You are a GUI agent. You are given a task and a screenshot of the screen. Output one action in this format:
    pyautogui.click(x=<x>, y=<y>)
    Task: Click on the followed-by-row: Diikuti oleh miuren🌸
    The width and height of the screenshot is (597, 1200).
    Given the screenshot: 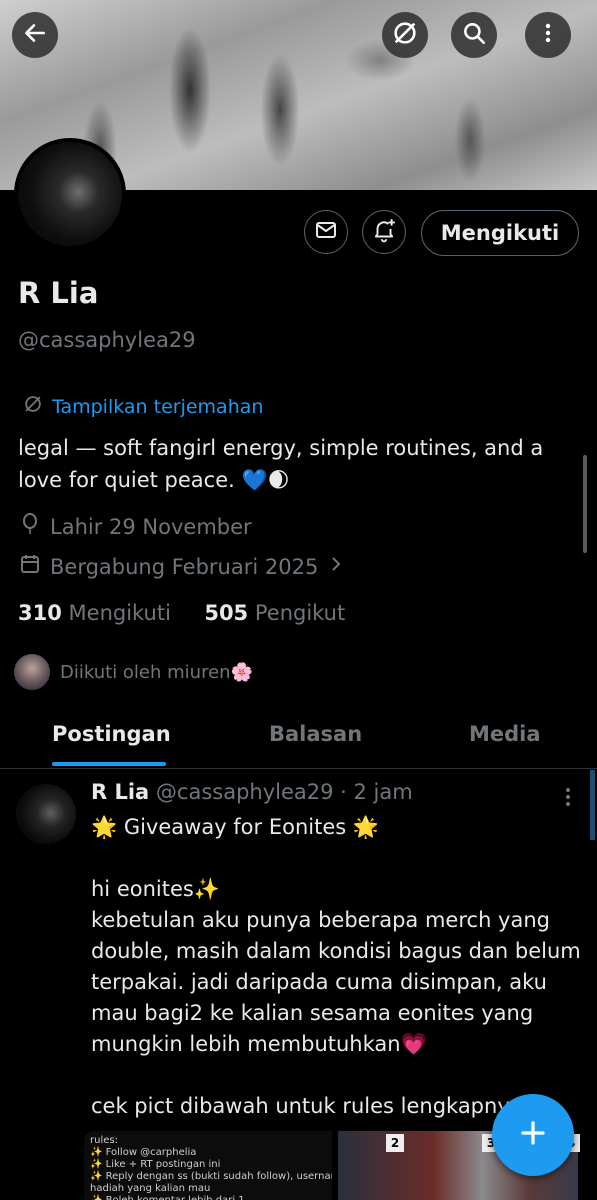 What is the action you would take?
    pyautogui.click(x=133, y=672)
    